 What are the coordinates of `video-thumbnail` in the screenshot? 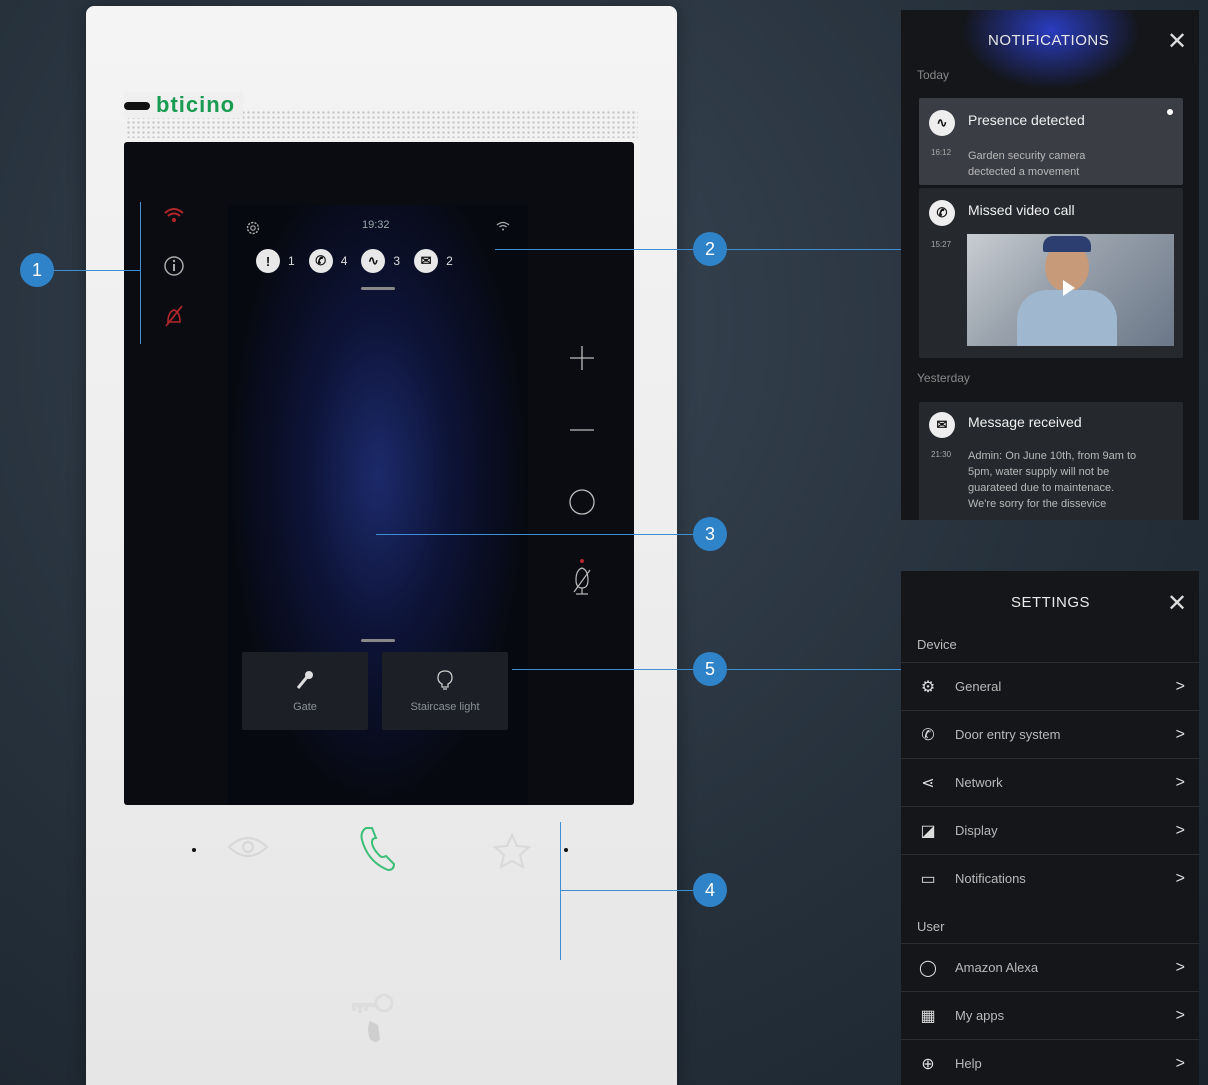 It's located at (1070, 290).